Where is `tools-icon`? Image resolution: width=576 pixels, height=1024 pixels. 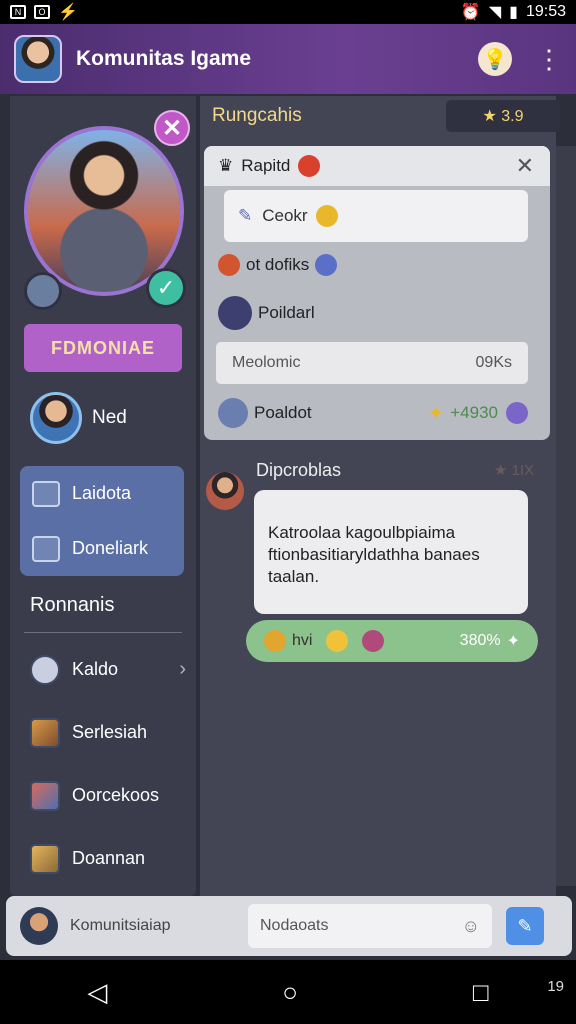 tools-icon is located at coordinates (45, 795).